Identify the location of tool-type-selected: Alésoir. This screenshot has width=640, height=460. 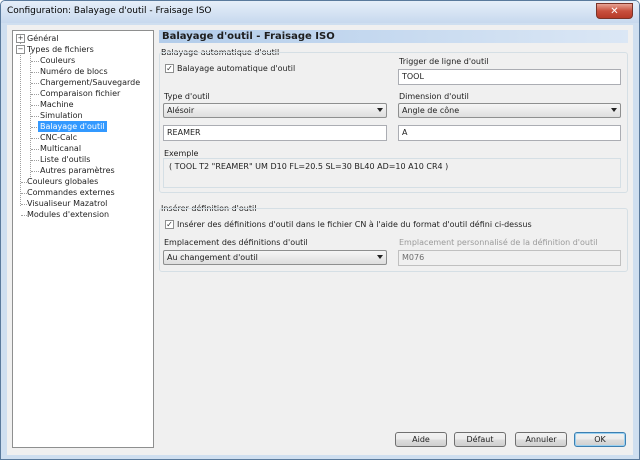
(181, 110).